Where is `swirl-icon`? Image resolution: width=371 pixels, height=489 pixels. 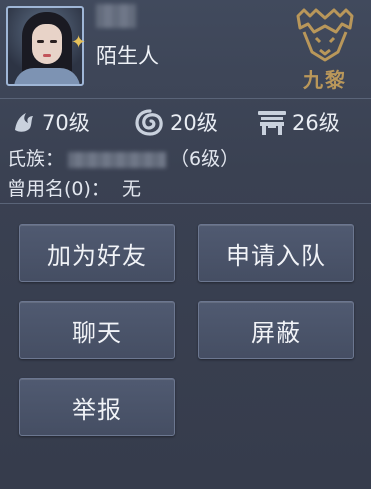
swirl-icon is located at coordinates (149, 122).